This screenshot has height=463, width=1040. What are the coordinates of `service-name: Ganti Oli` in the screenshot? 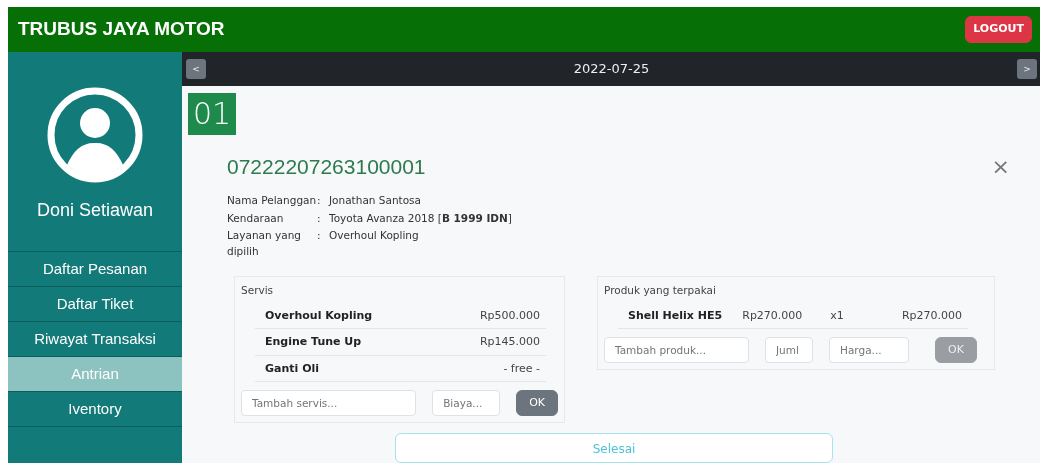 It's located at (292, 368).